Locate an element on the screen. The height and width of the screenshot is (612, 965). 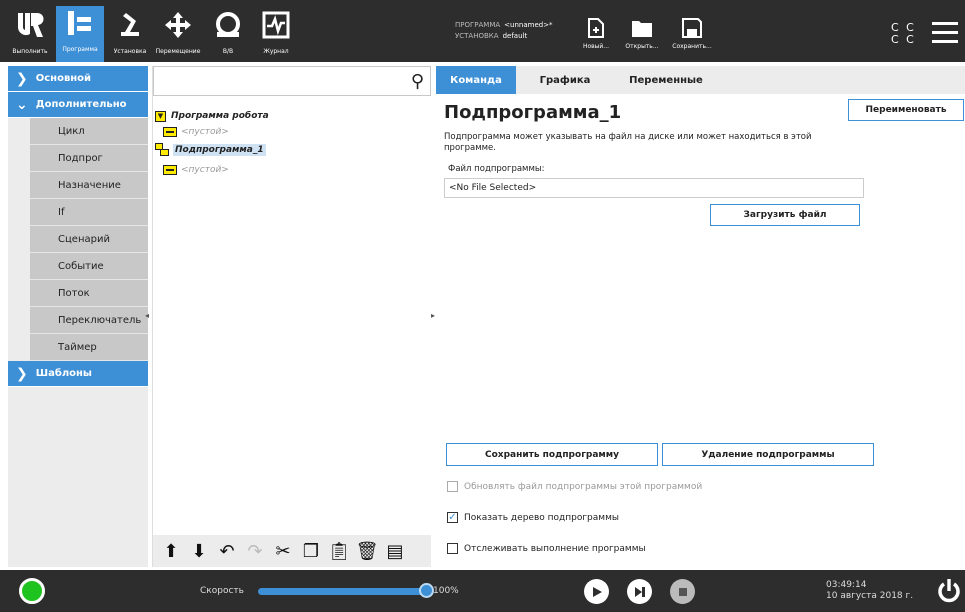
tree-node-subprogram: Подпрограмма_1 is located at coordinates (210, 150).